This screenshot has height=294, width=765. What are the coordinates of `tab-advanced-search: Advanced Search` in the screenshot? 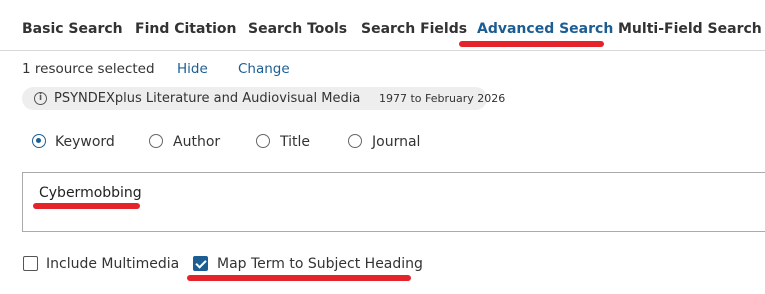 It's located at (545, 29).